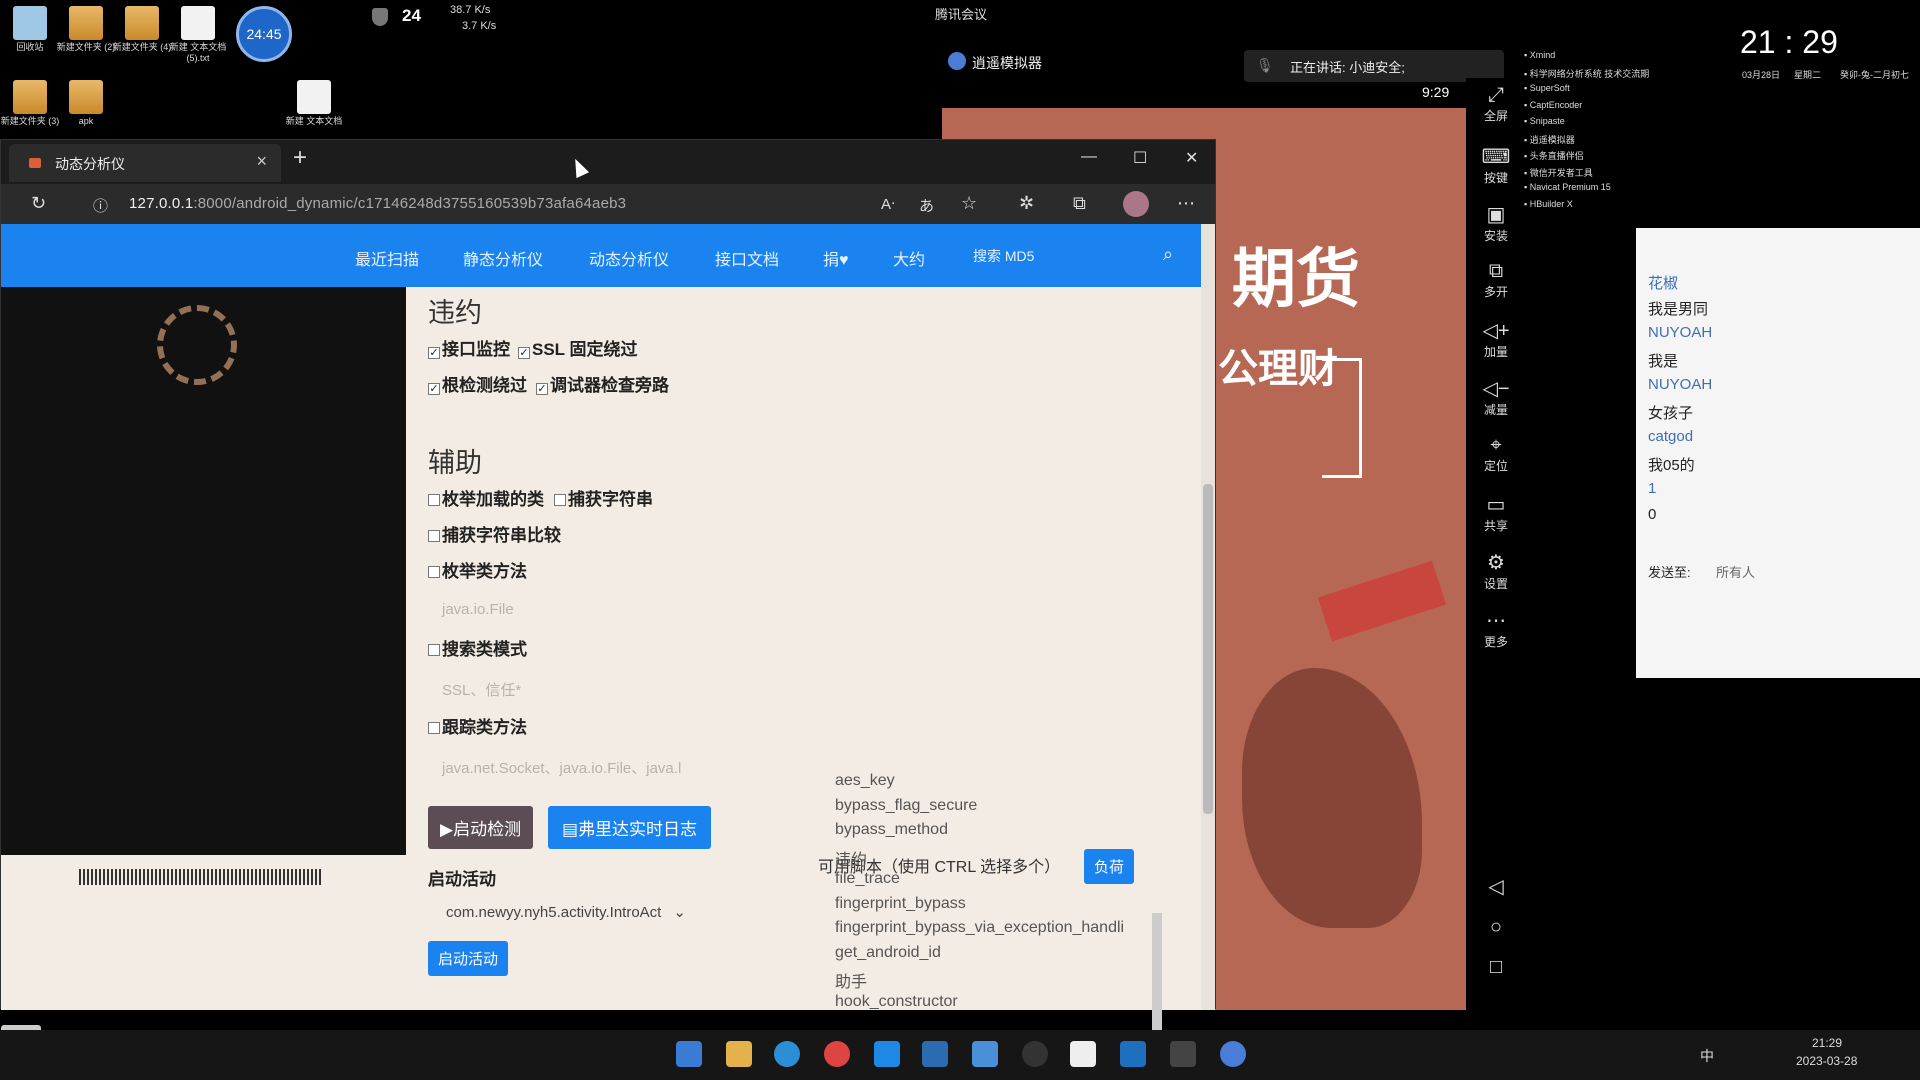  What do you see at coordinates (1496, 571) in the screenshot?
I see `side-settings: ⚙ 设置` at bounding box center [1496, 571].